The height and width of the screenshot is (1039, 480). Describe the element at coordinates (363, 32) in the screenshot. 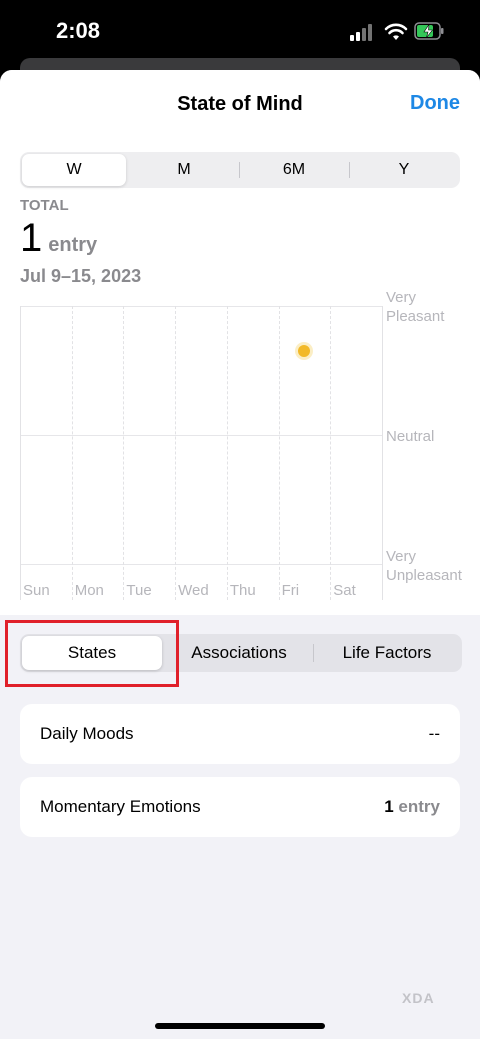

I see `cellular-signal-icon` at that location.